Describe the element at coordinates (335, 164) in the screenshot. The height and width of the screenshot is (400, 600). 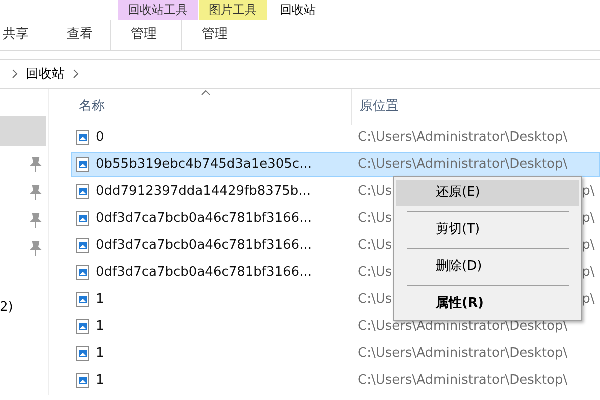
I see `selected-row: 0b55b319ebc4b745d3a1e305c... C:\Users\Administrator\Desktop\` at that location.